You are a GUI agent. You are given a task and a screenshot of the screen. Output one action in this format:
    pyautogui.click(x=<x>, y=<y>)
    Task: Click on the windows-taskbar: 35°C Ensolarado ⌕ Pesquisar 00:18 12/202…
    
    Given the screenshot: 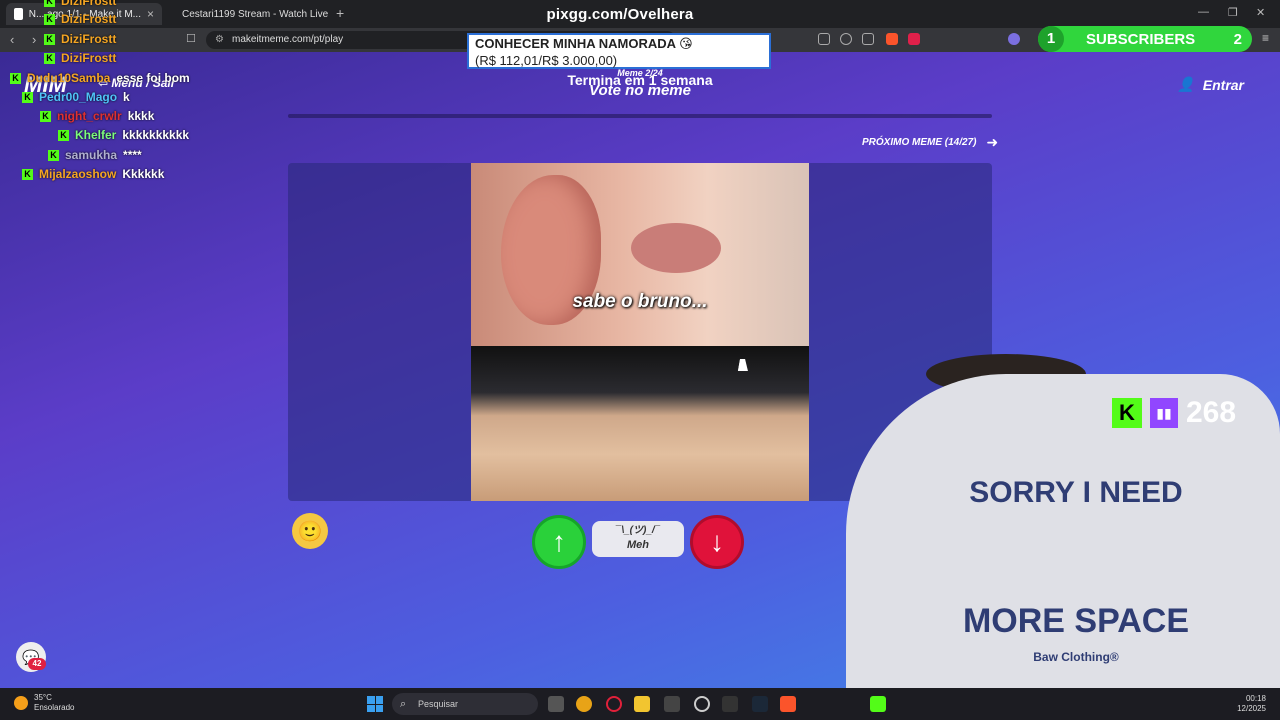 What is the action you would take?
    pyautogui.click(x=640, y=704)
    